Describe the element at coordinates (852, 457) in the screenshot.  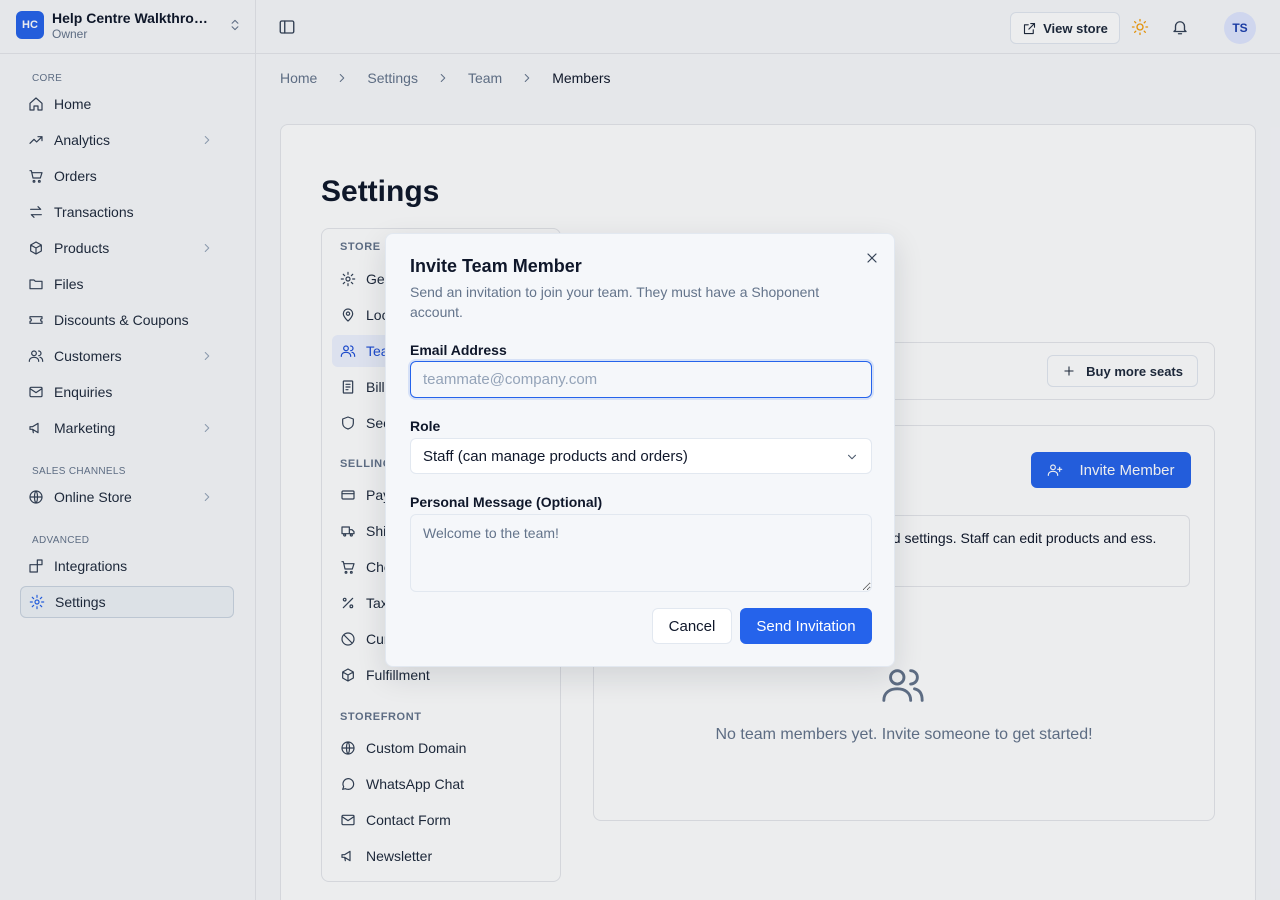
I see `chevron-down-icon` at that location.